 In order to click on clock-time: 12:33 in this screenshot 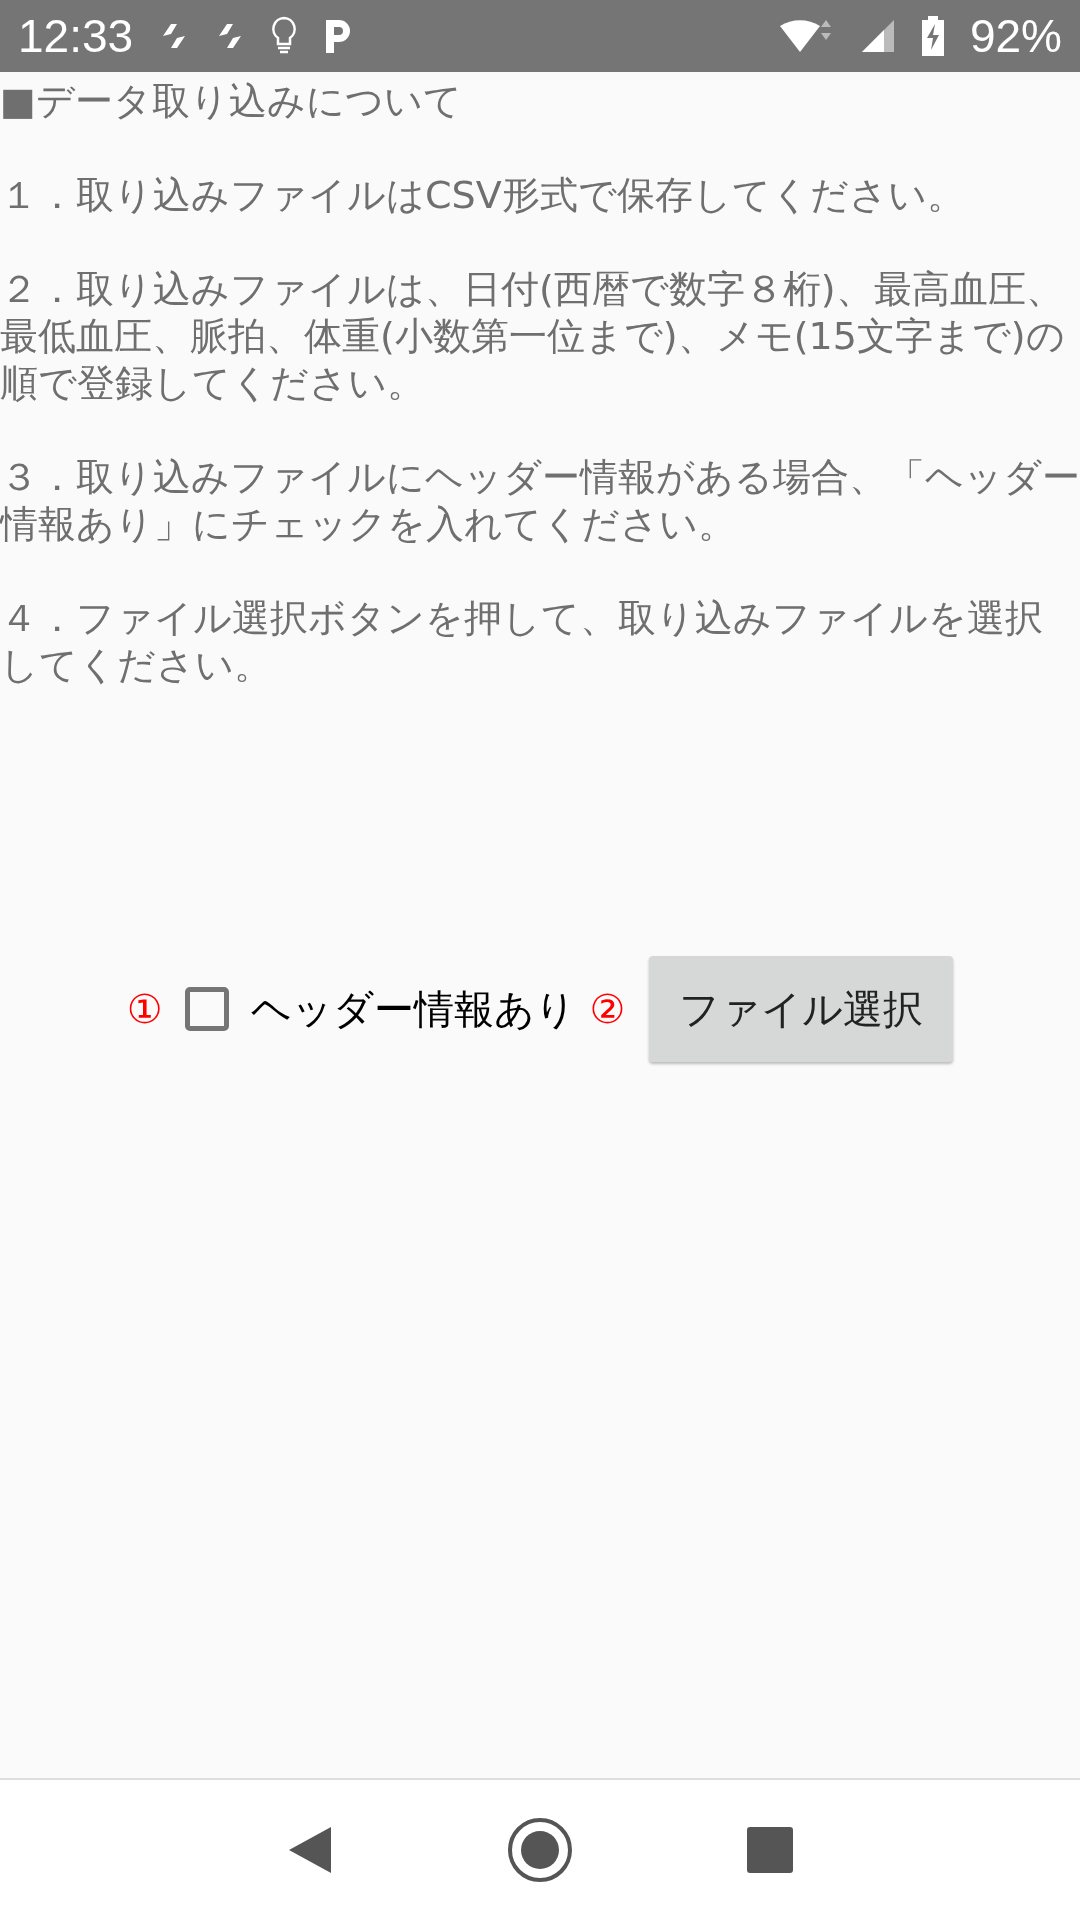, I will do `click(76, 36)`.